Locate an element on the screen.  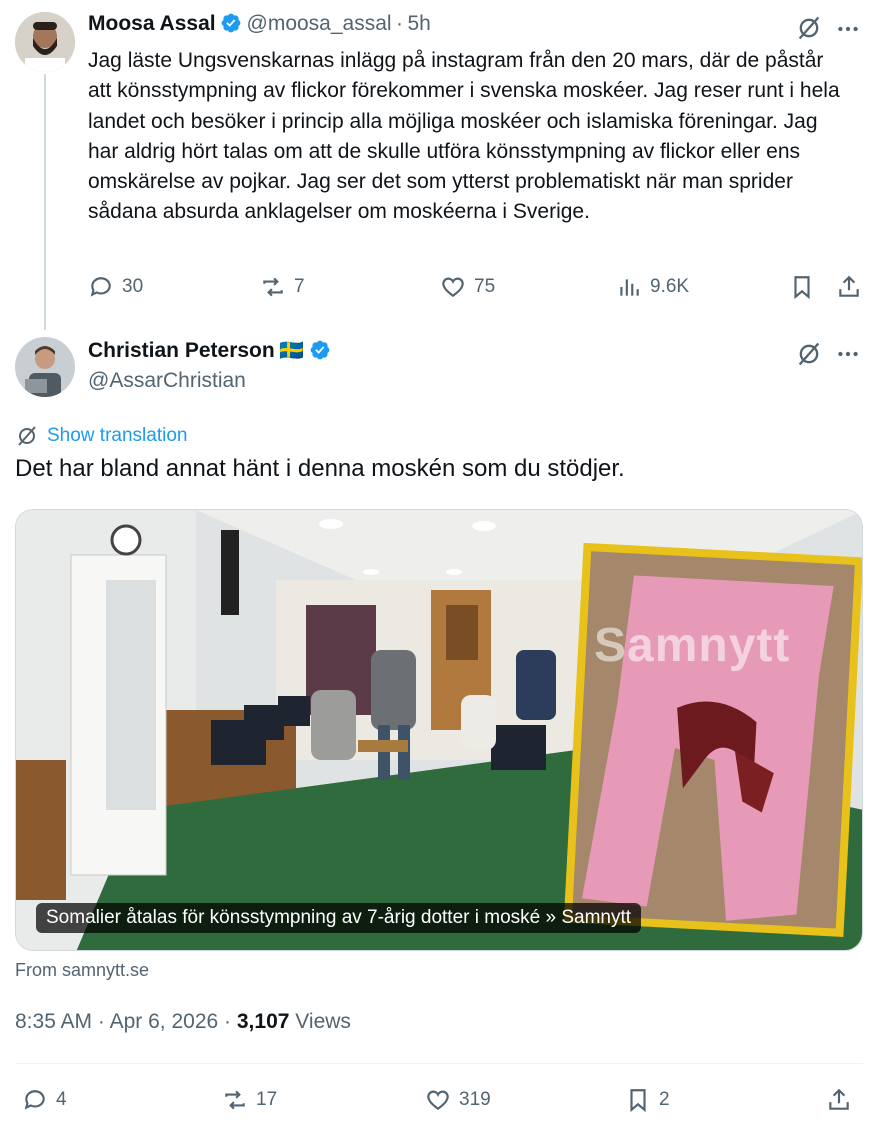
tweet-meta: 8:35 AM · Apr 6, 2026 · 3,107 Views is located at coordinates (183, 1022).